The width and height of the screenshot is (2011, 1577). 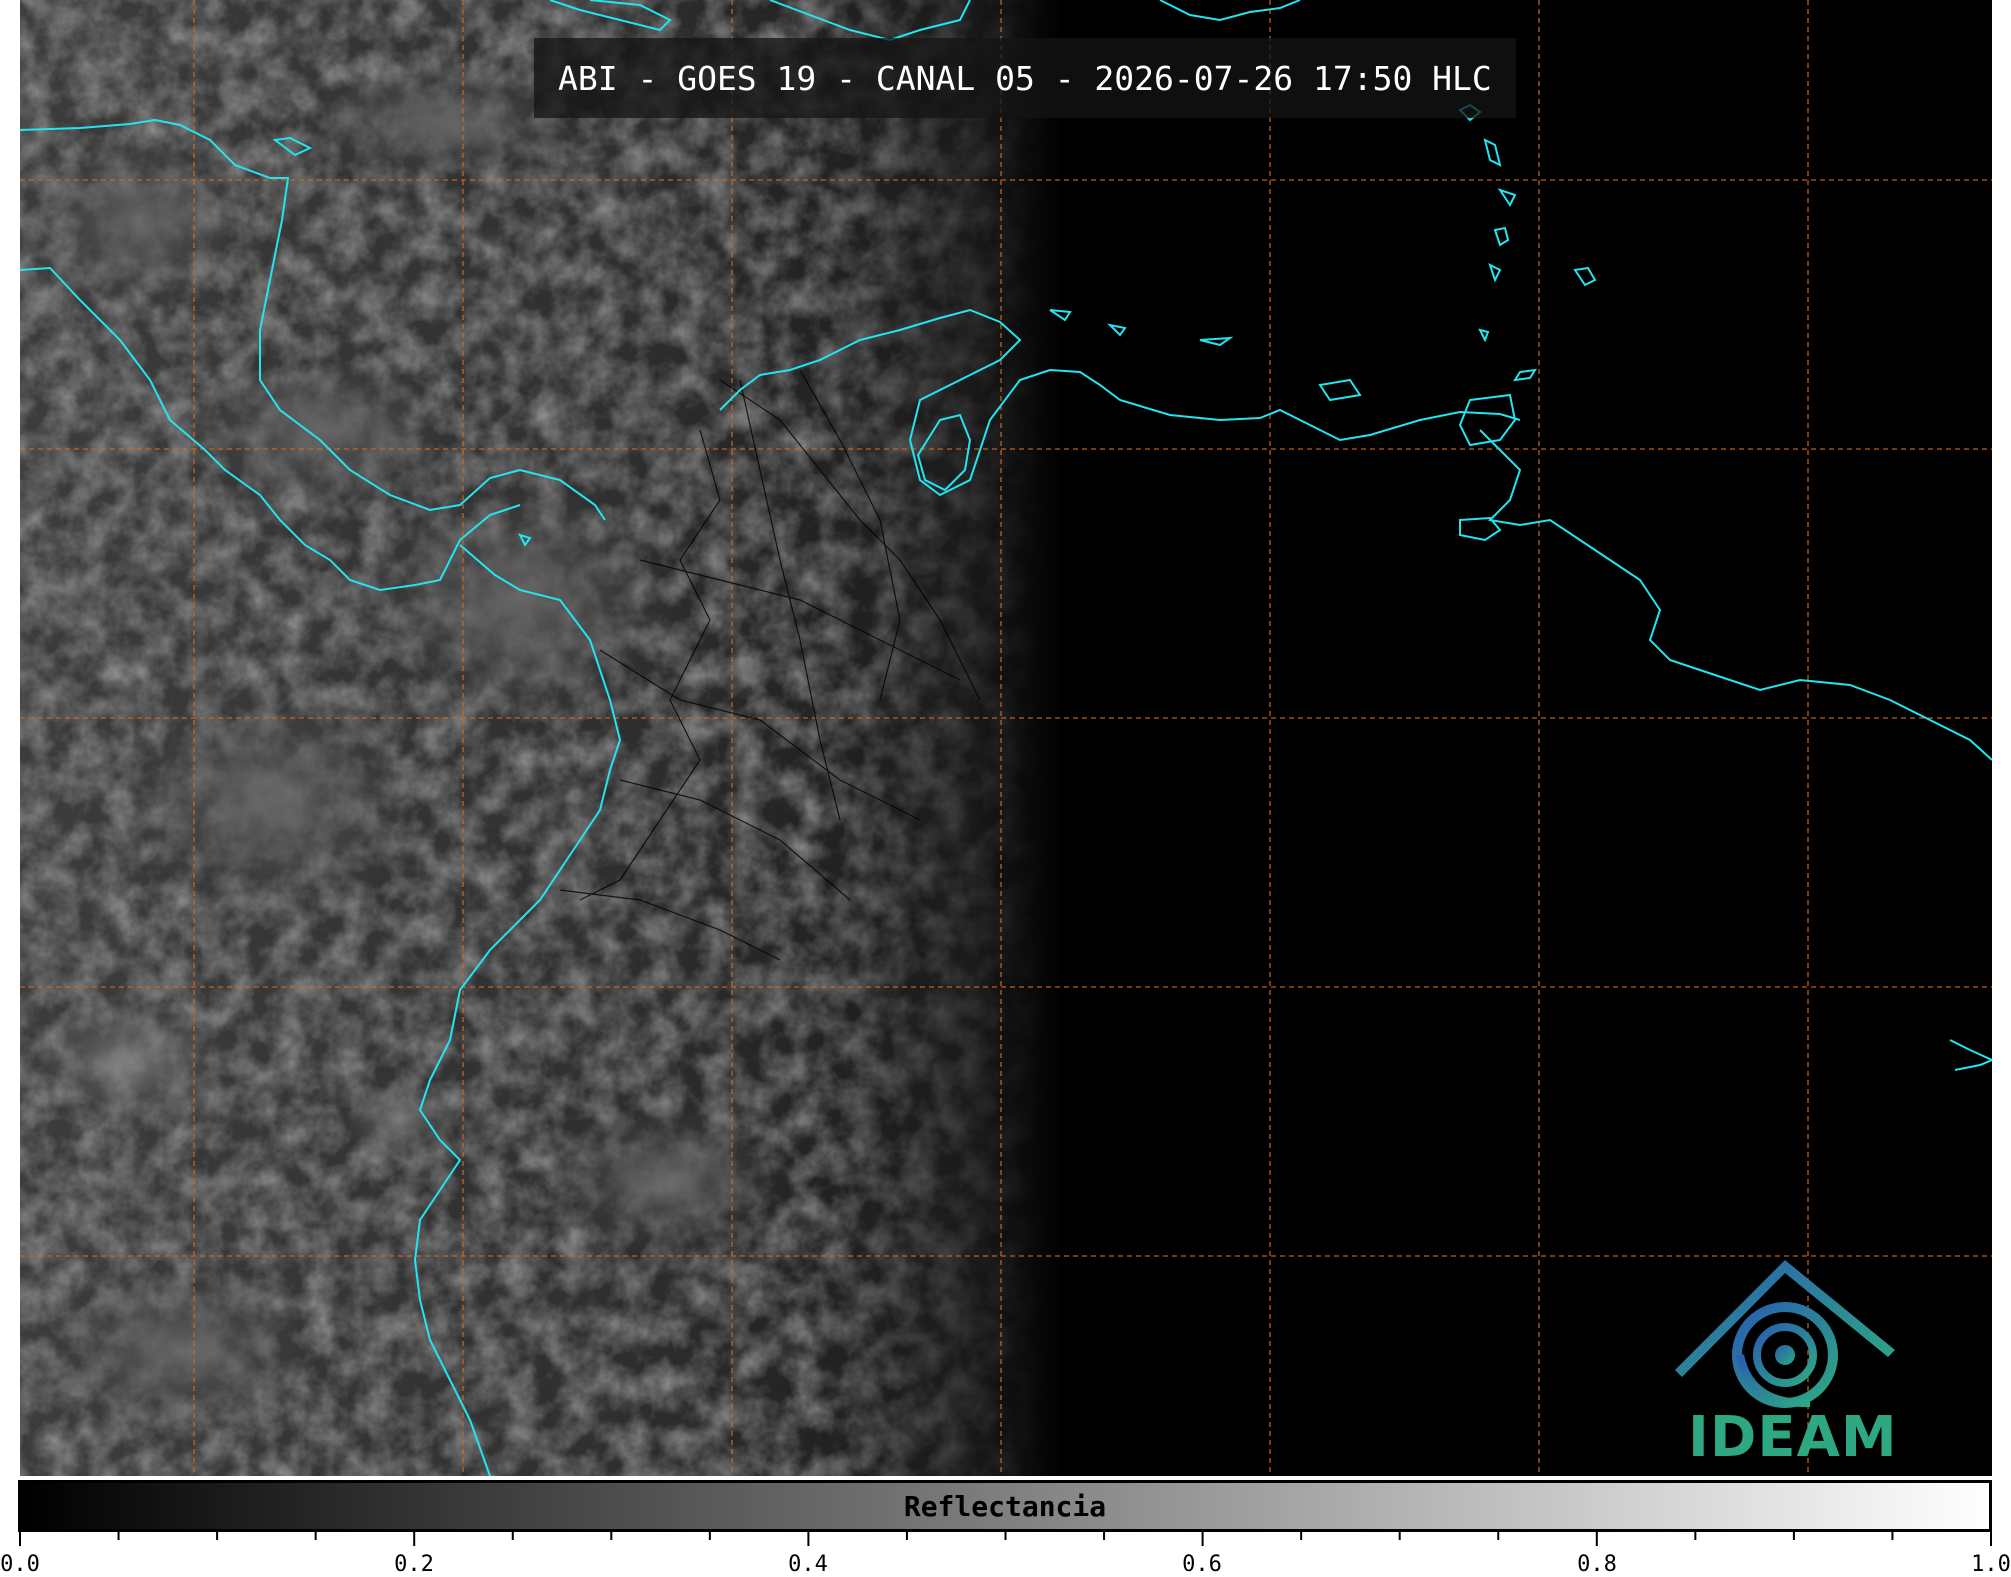 What do you see at coordinates (1793, 1437) in the screenshot?
I see `logo-text: IDEAM` at bounding box center [1793, 1437].